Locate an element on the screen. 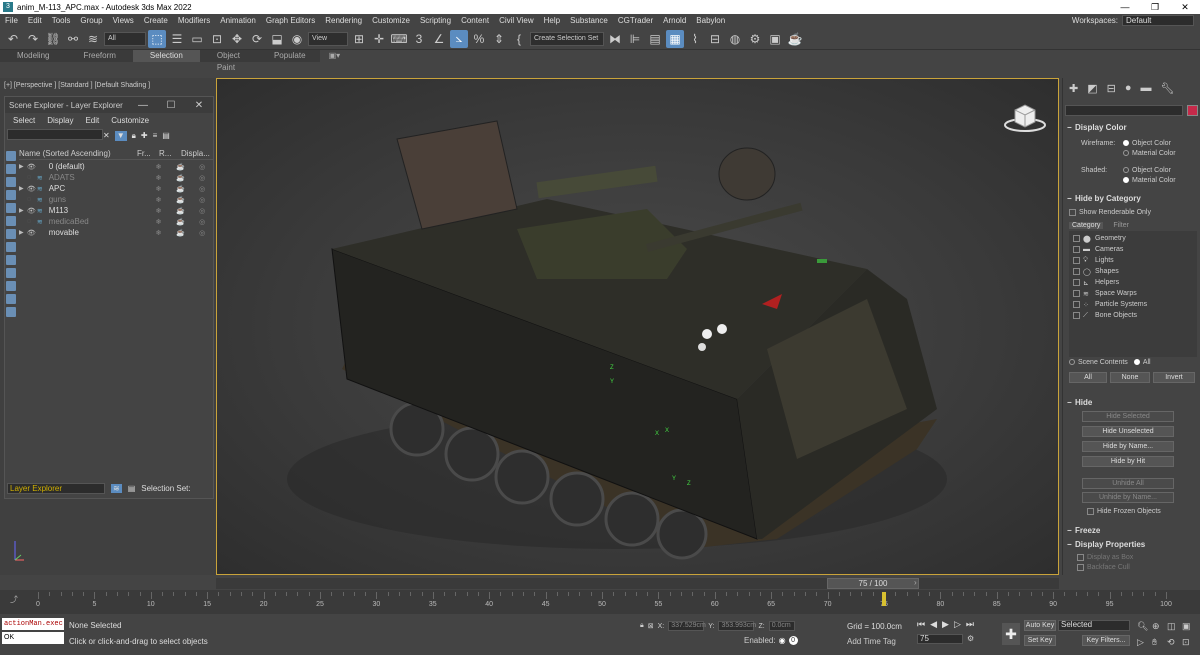 The width and height of the screenshot is (1200, 655). layer-row: ▶ 👁︎ ≋ APC ❄ ☕ ◎ is located at coordinates (116, 188).